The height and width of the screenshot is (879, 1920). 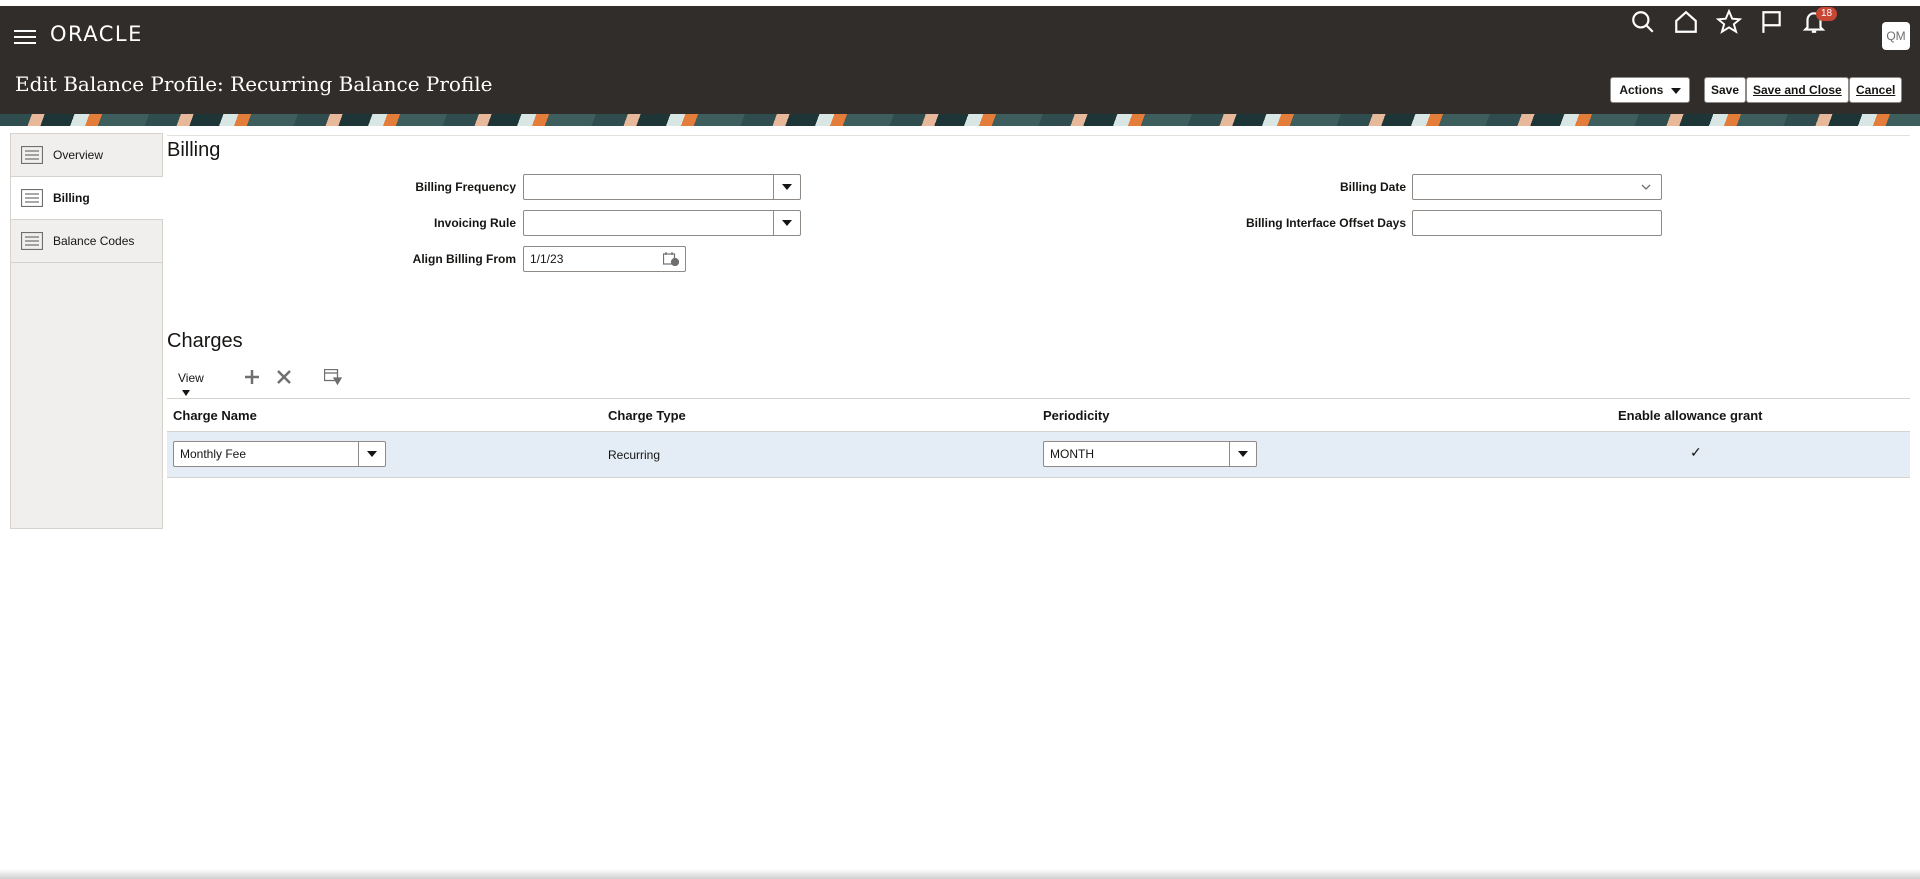 What do you see at coordinates (194, 150) in the screenshot?
I see `billing-section-title: Billing` at bounding box center [194, 150].